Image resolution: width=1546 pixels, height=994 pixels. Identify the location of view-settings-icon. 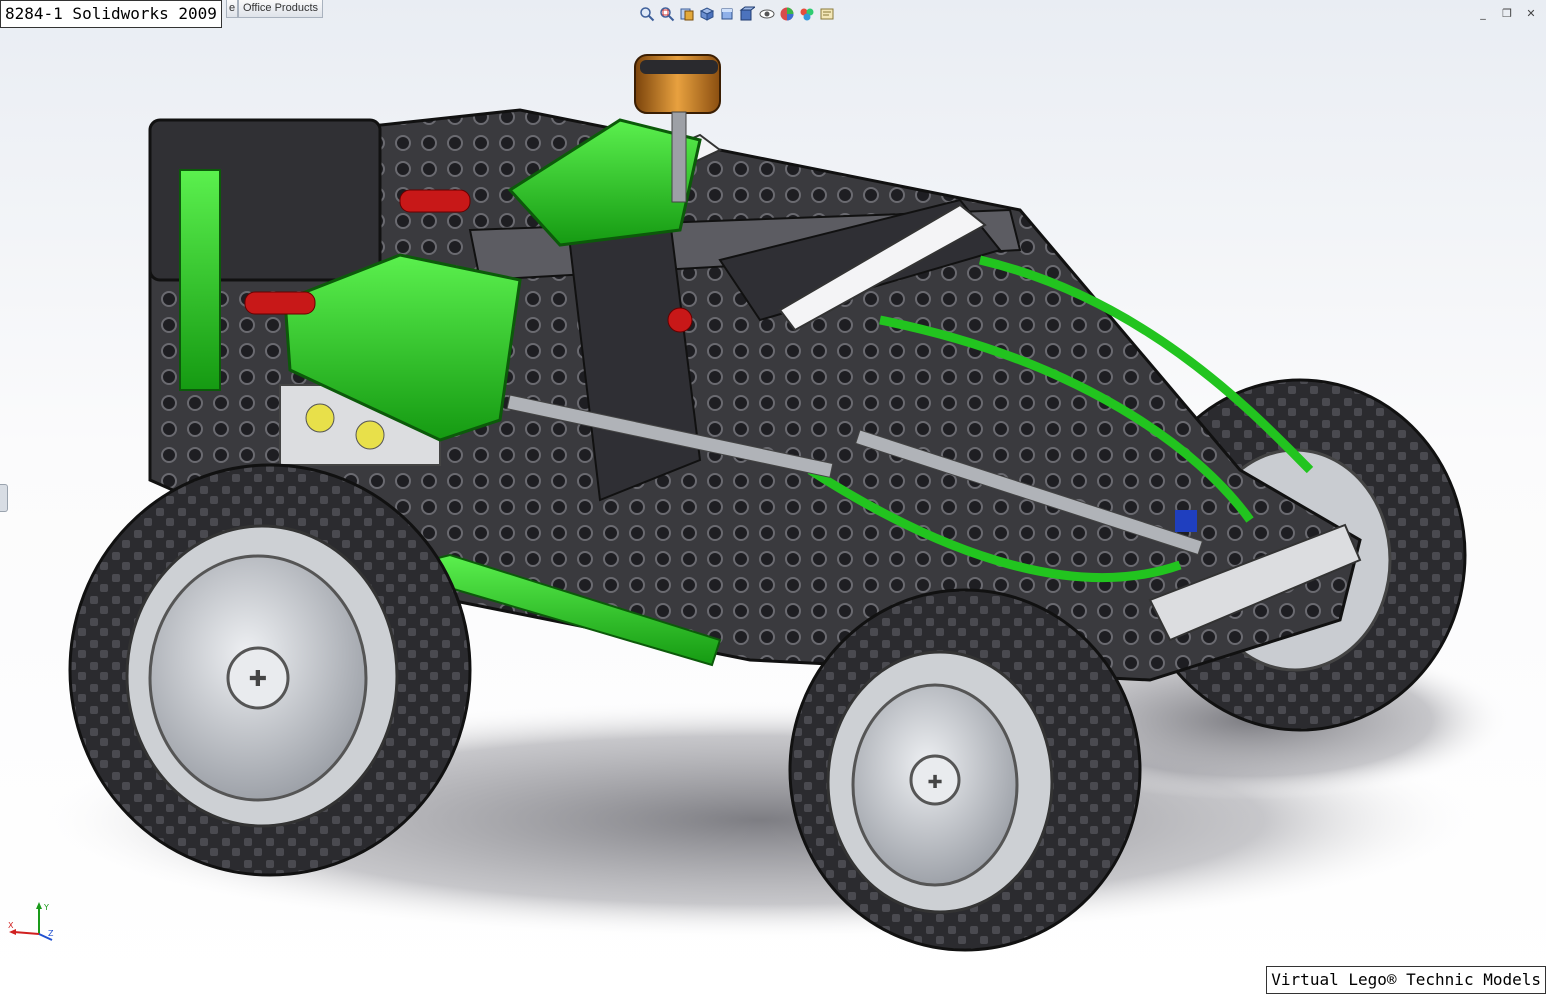
(826, 13).